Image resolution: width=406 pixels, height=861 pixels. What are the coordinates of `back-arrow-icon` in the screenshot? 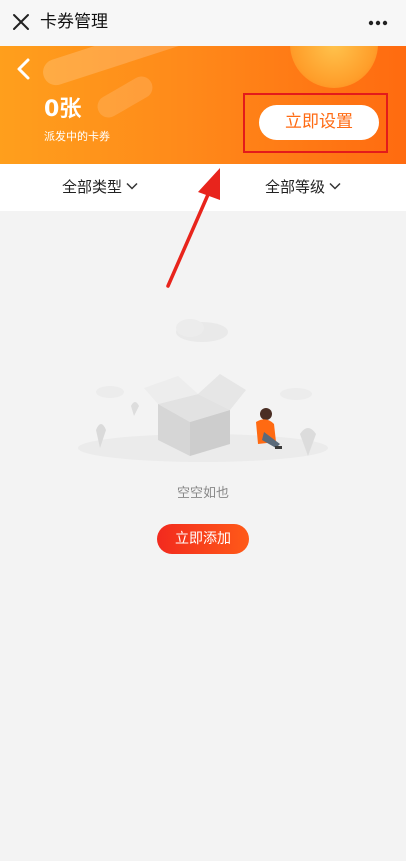 It's located at (24, 69).